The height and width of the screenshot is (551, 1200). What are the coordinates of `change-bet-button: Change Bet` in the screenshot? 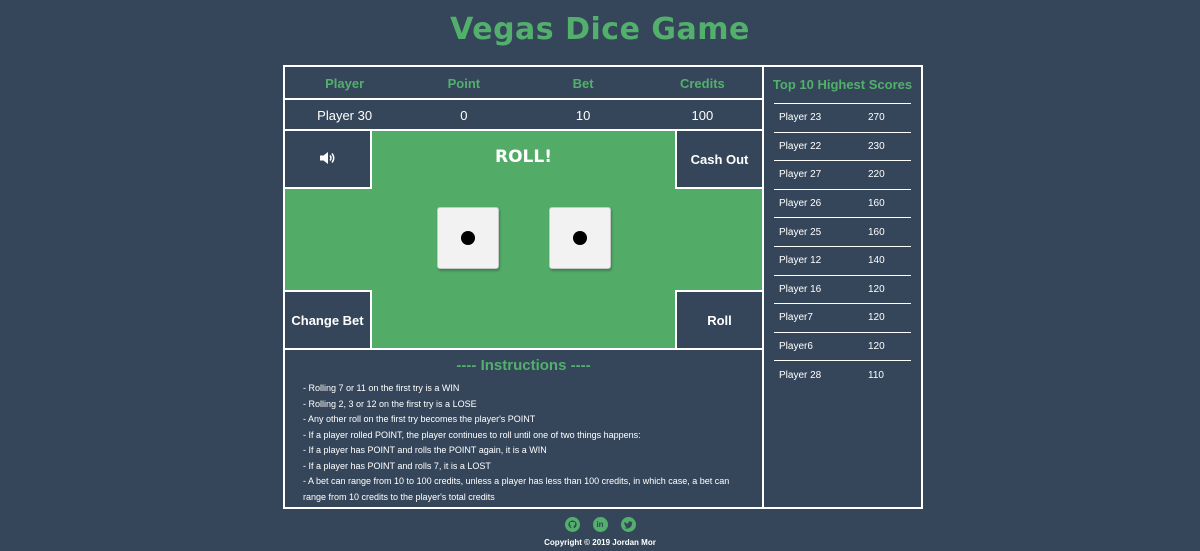 It's located at (328, 319).